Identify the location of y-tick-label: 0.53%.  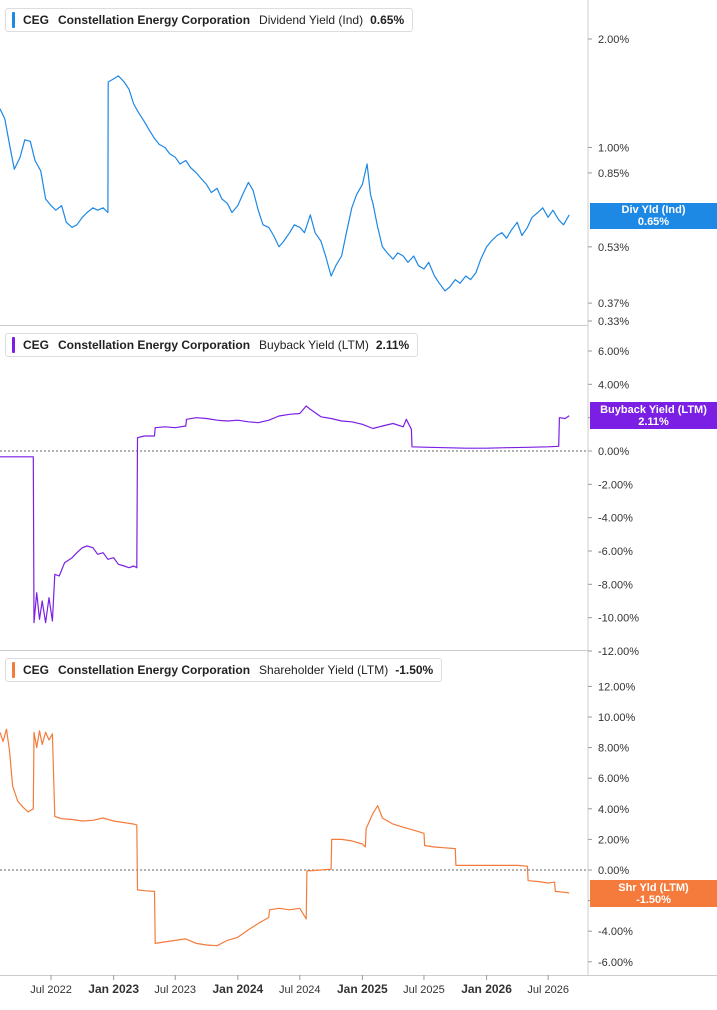
(613, 248).